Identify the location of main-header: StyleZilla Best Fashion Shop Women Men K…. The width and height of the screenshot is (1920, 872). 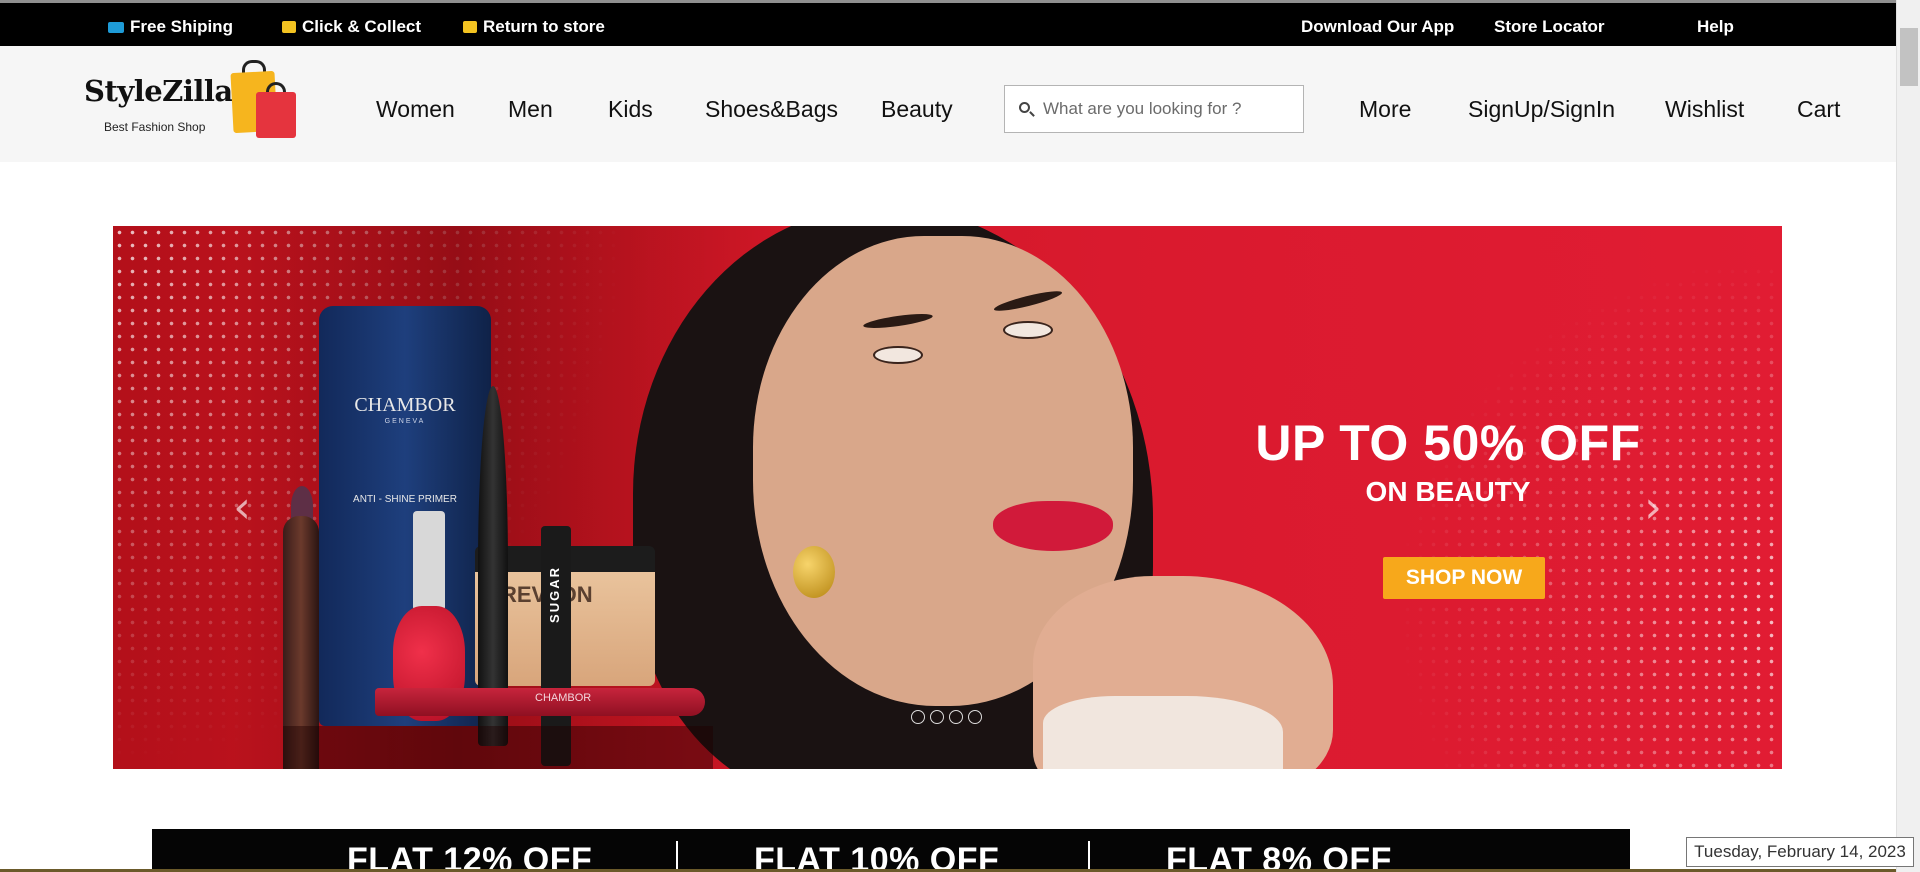
(948, 104).